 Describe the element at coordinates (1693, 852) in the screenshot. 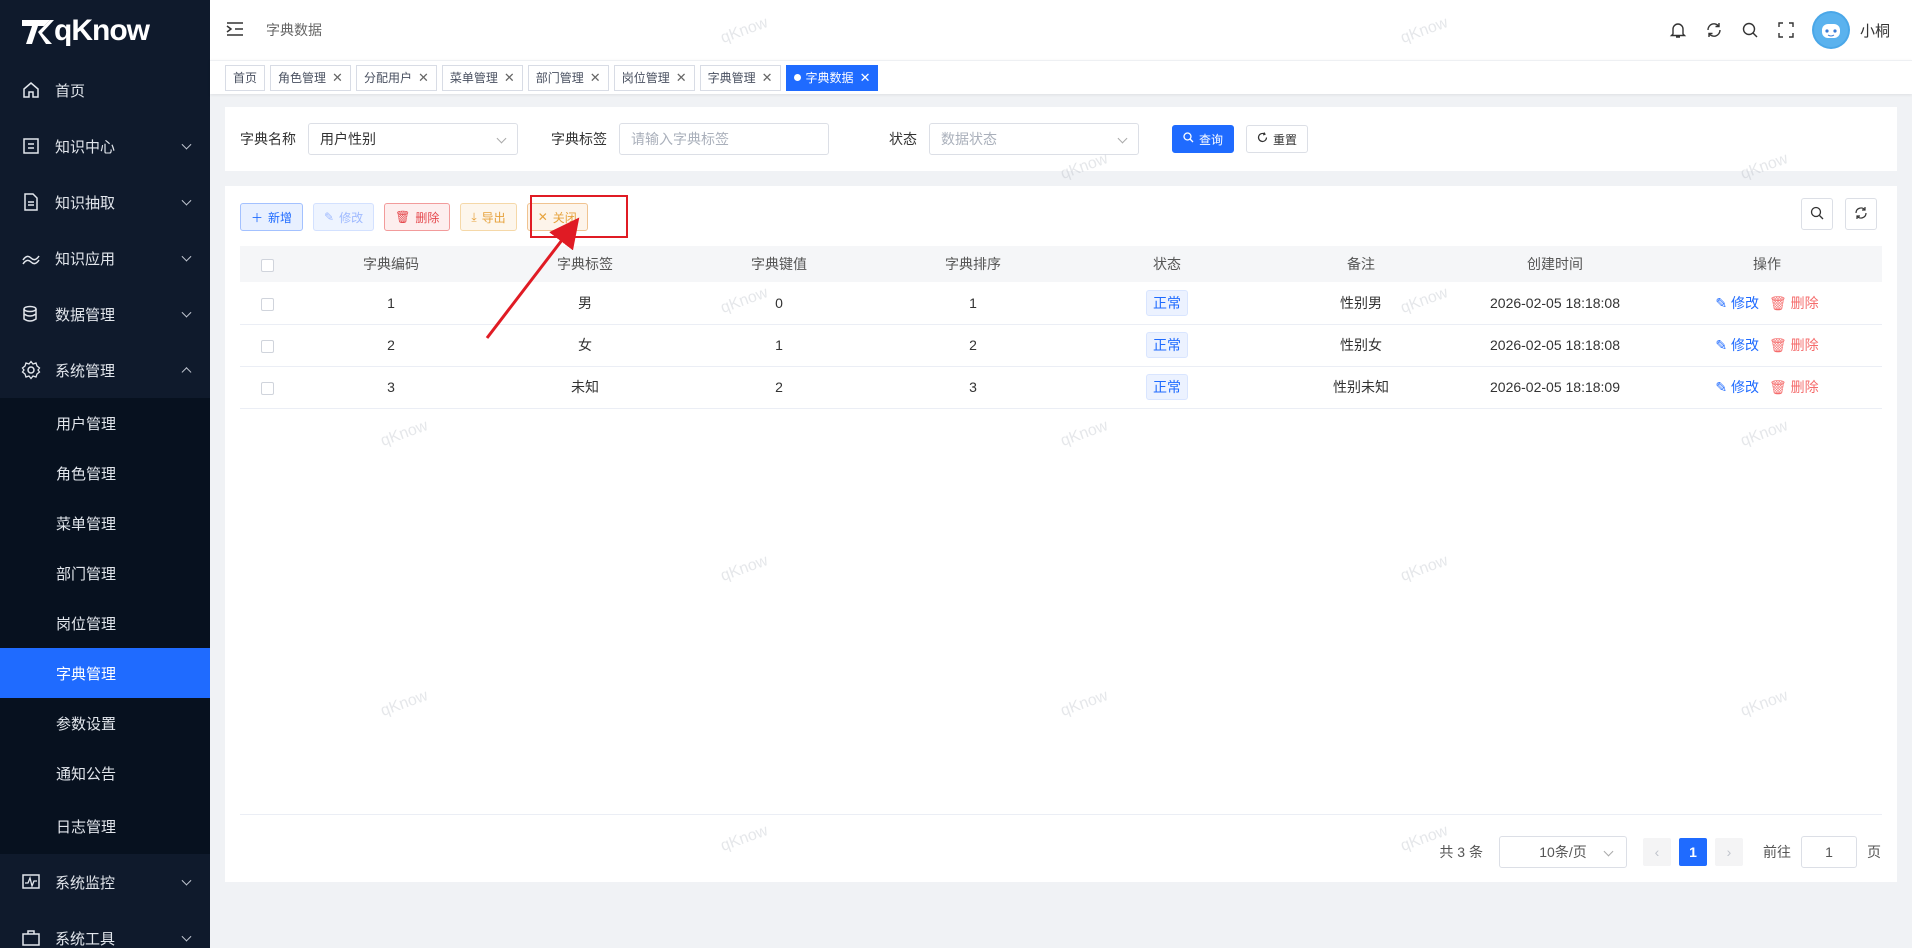

I see `page-button: 1` at that location.